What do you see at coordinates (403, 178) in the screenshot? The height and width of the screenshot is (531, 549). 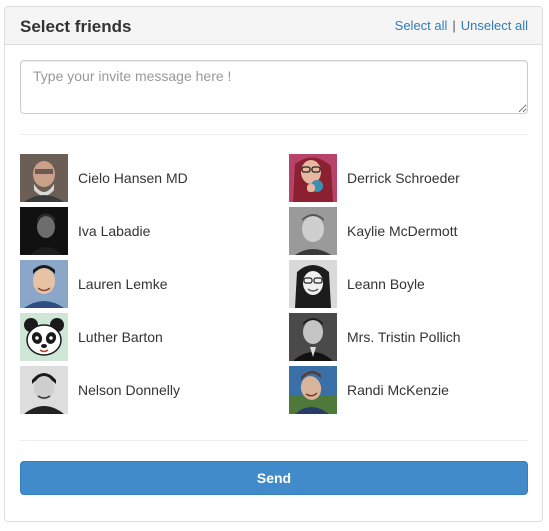 I see `friend-name: Derrick Schroeder` at bounding box center [403, 178].